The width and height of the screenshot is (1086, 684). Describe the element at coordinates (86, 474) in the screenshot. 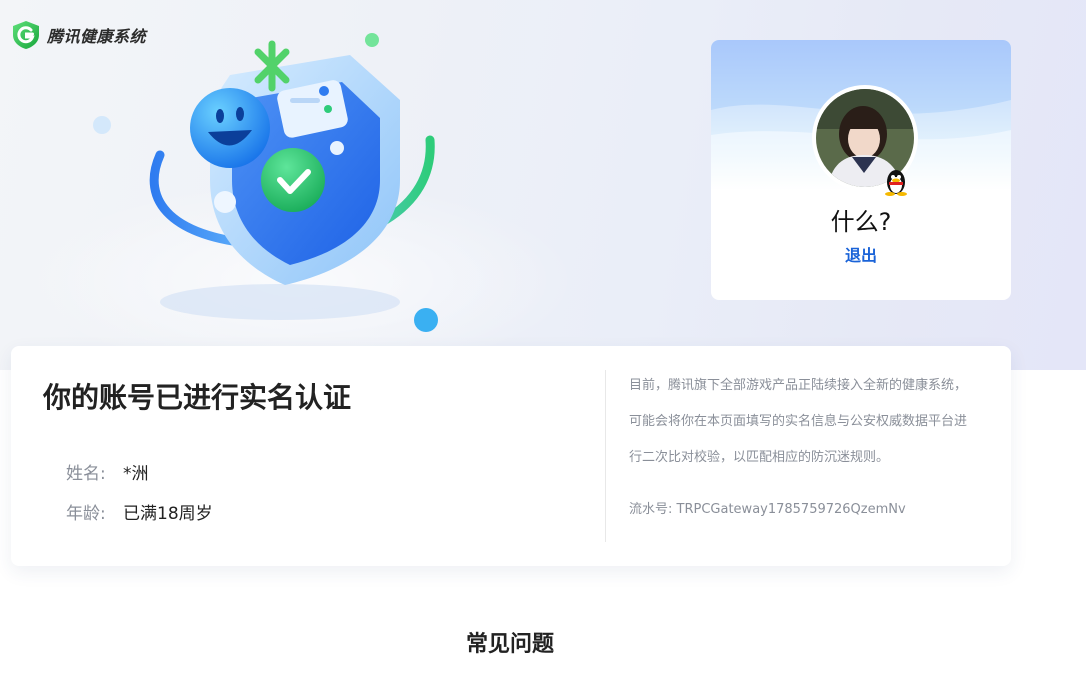

I see `name-label: 姓名:` at that location.